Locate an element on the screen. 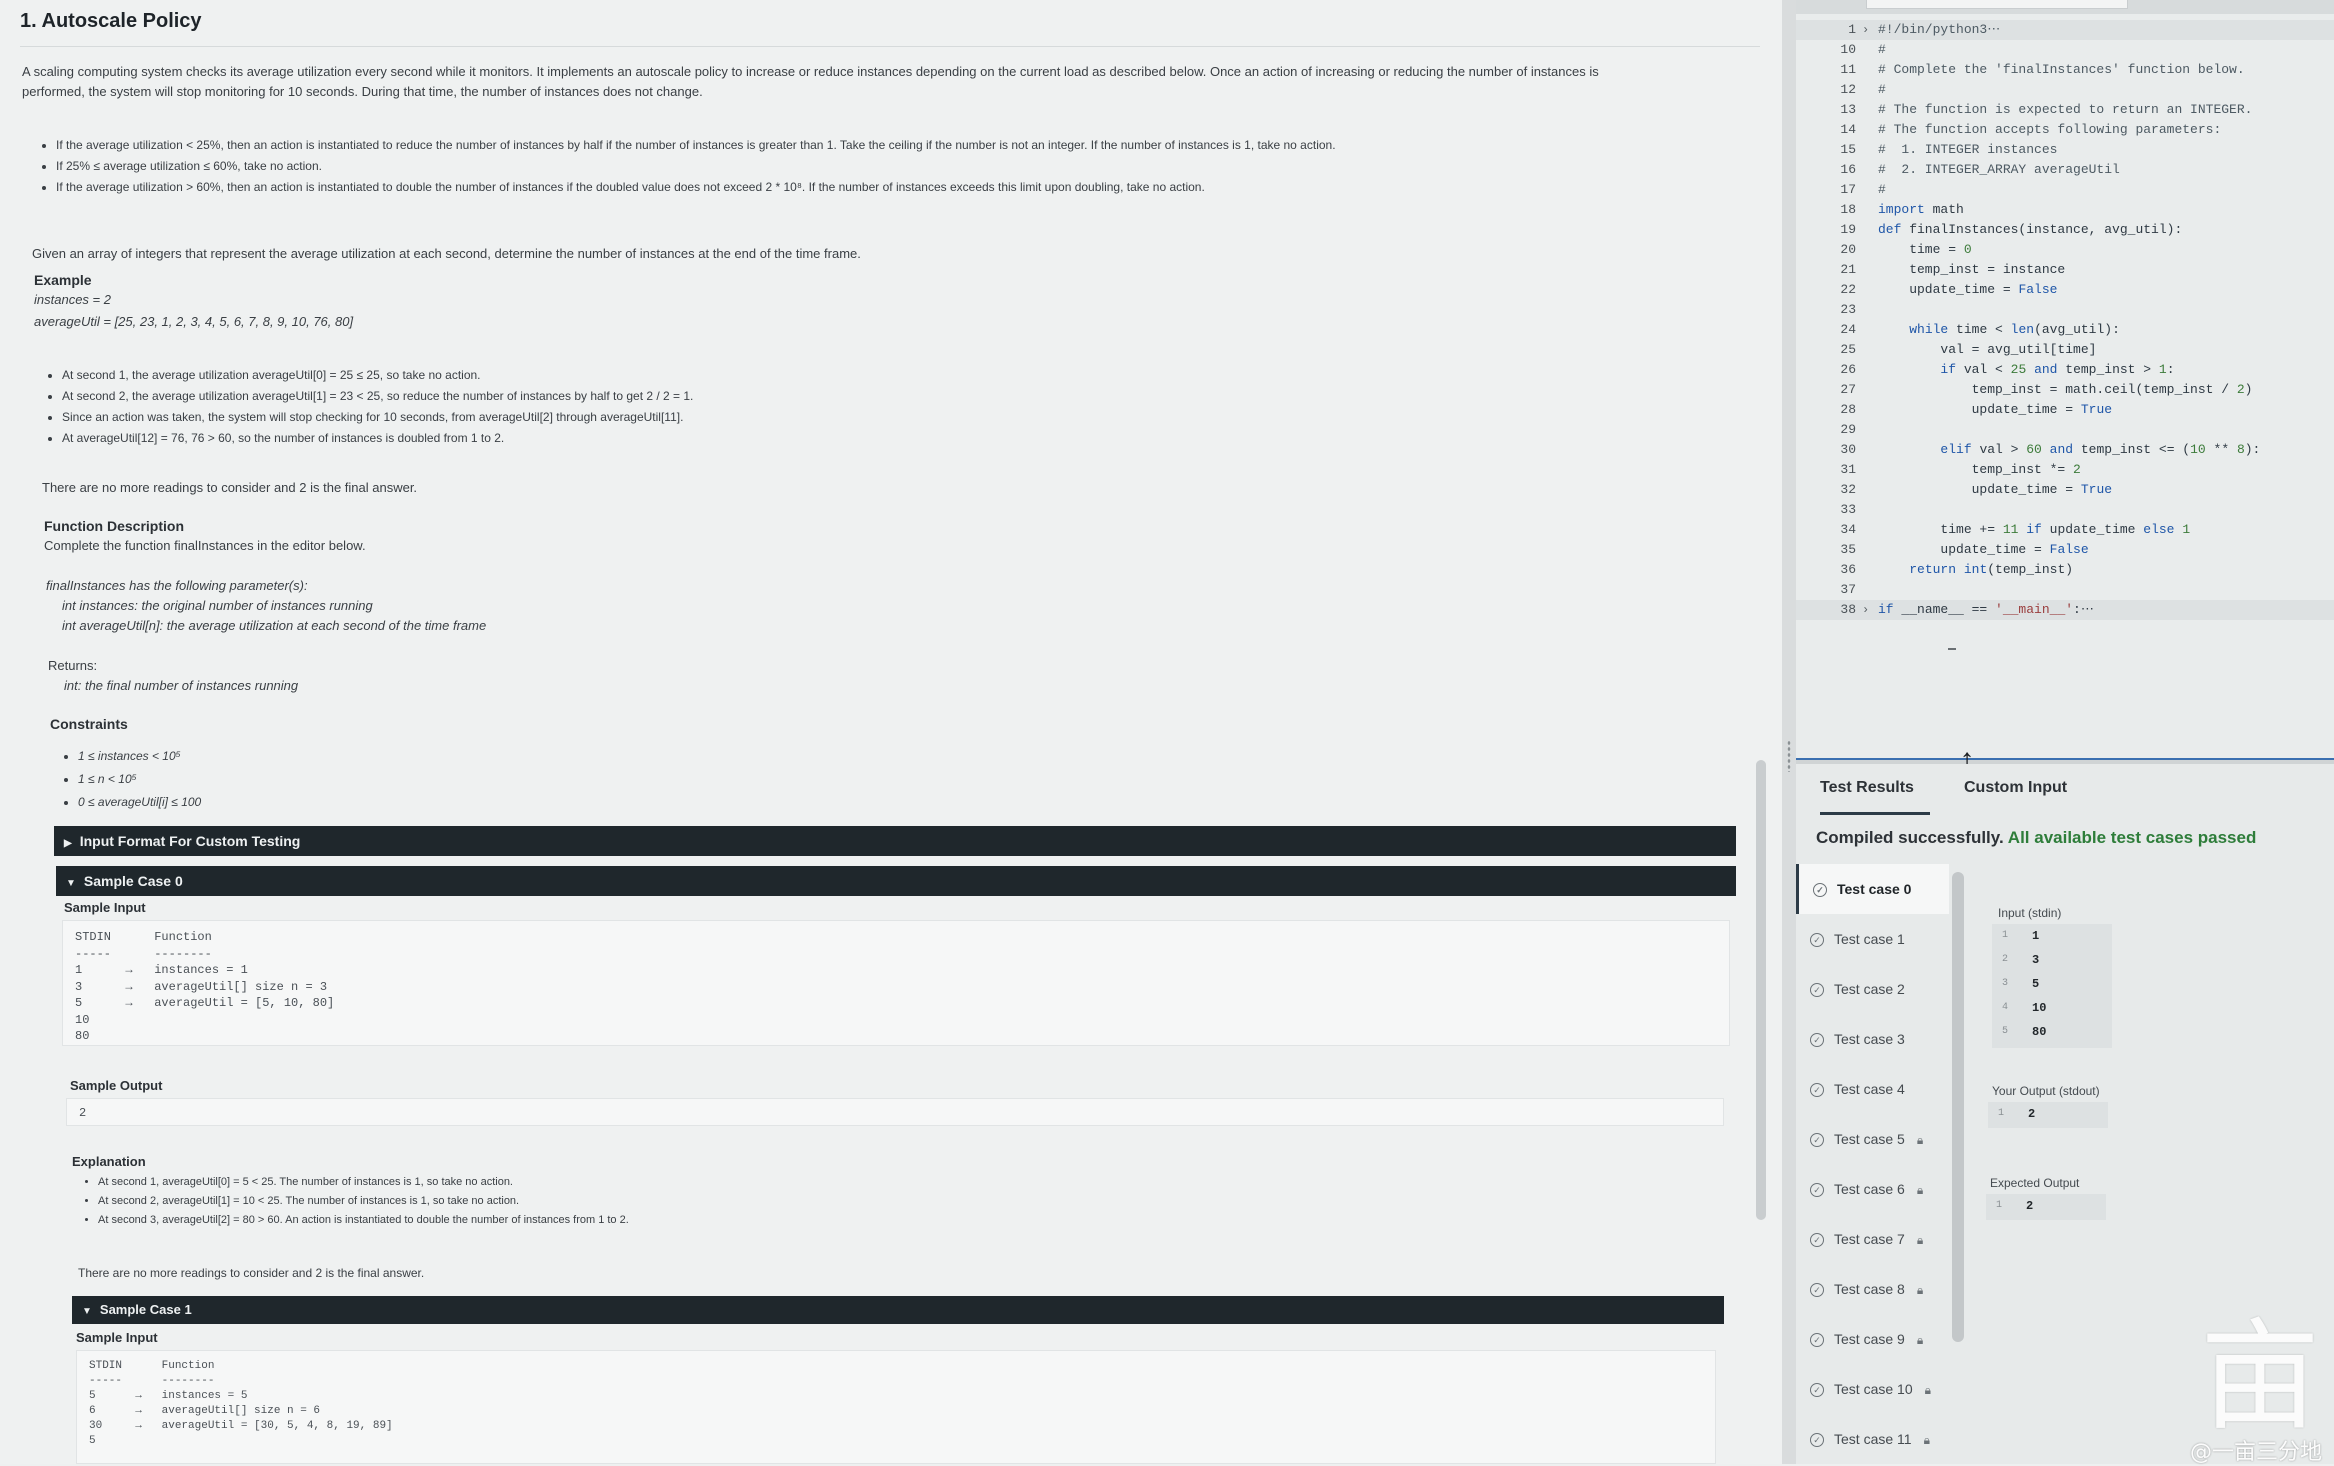  test-case-item: ✓ Test case 5 🔒︎ is located at coordinates (1871, 1139).